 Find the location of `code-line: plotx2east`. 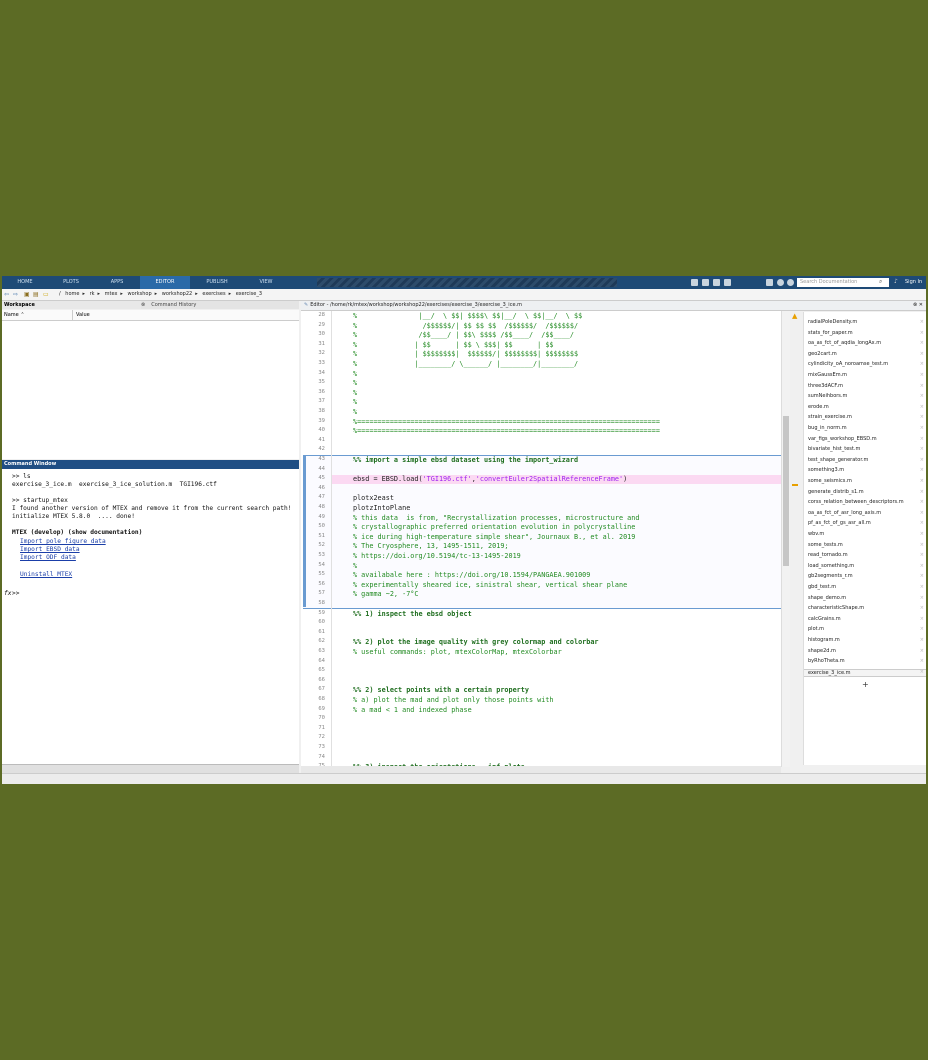

code-line: plotx2east is located at coordinates (373, 498).